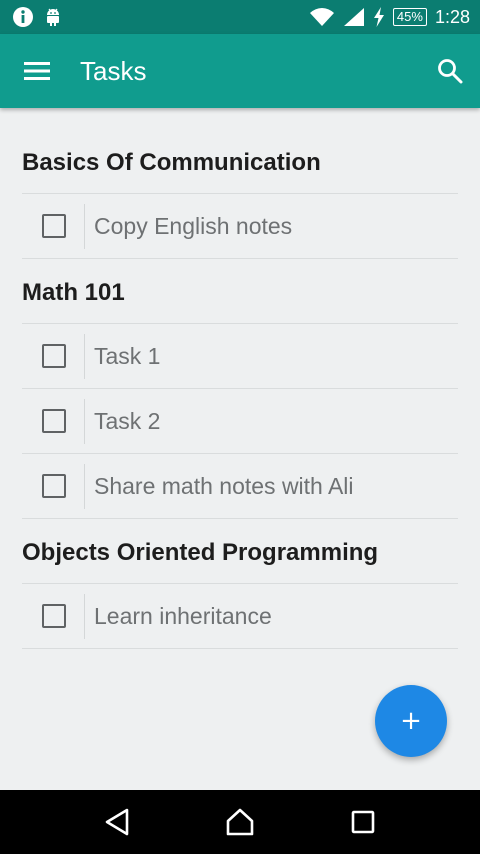 This screenshot has height=854, width=480. Describe the element at coordinates (193, 225) in the screenshot. I see `task-label: Copy English notes` at that location.